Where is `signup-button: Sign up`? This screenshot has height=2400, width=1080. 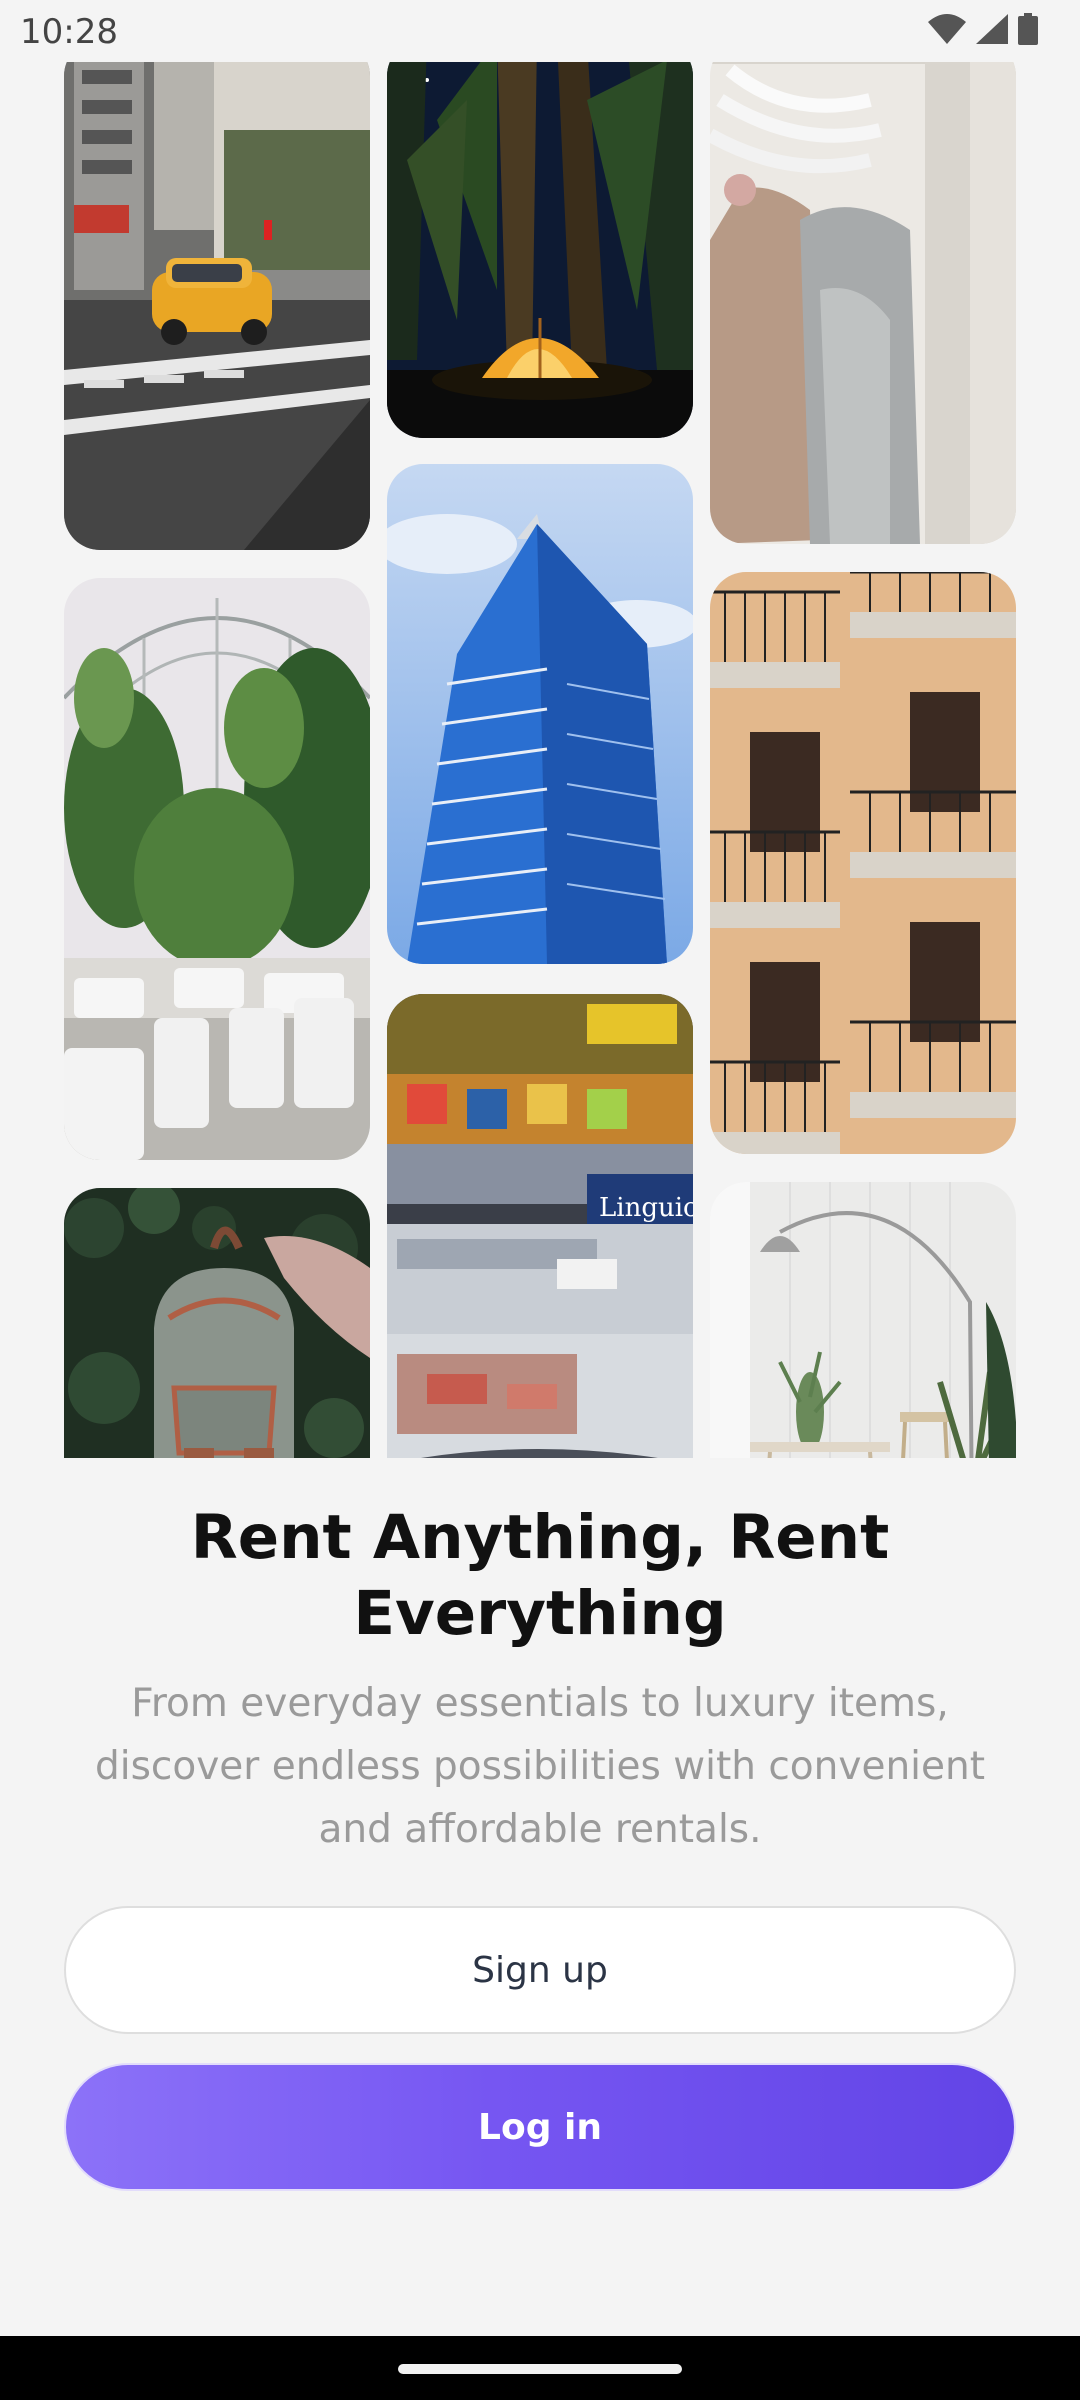 signup-button: Sign up is located at coordinates (540, 1970).